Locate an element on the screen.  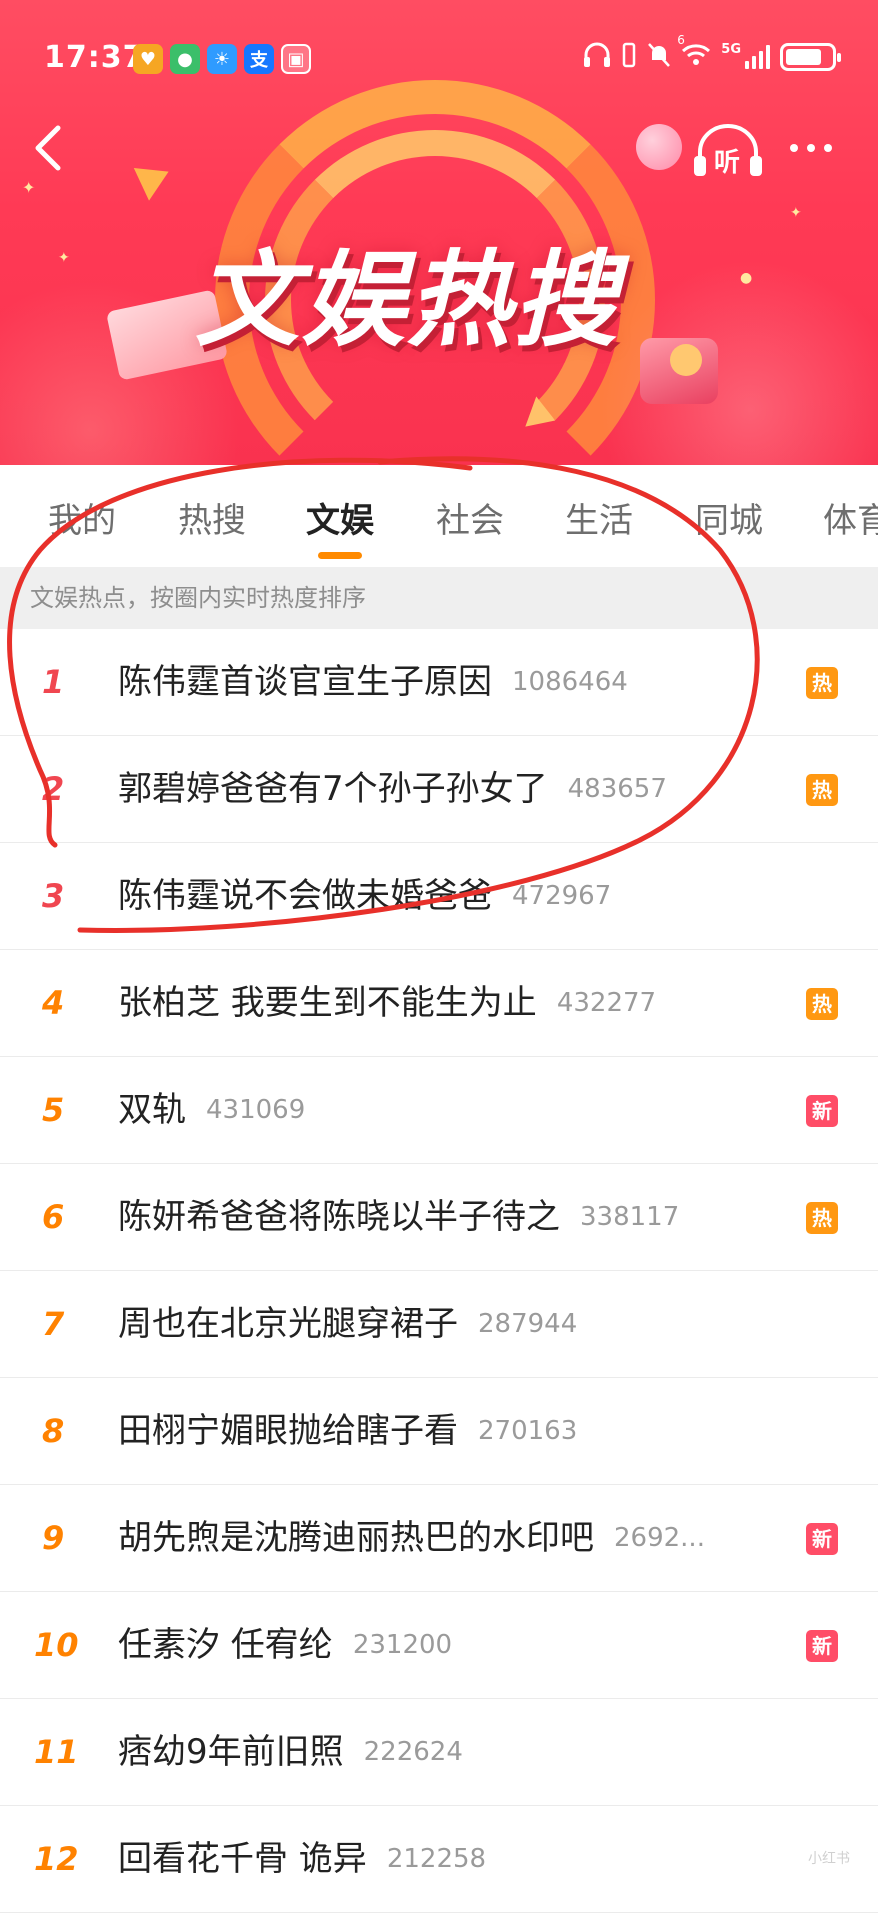
hot-search-item: 7 周也在北京光腿穿裙子 287944 is located at coordinates (439, 1324).